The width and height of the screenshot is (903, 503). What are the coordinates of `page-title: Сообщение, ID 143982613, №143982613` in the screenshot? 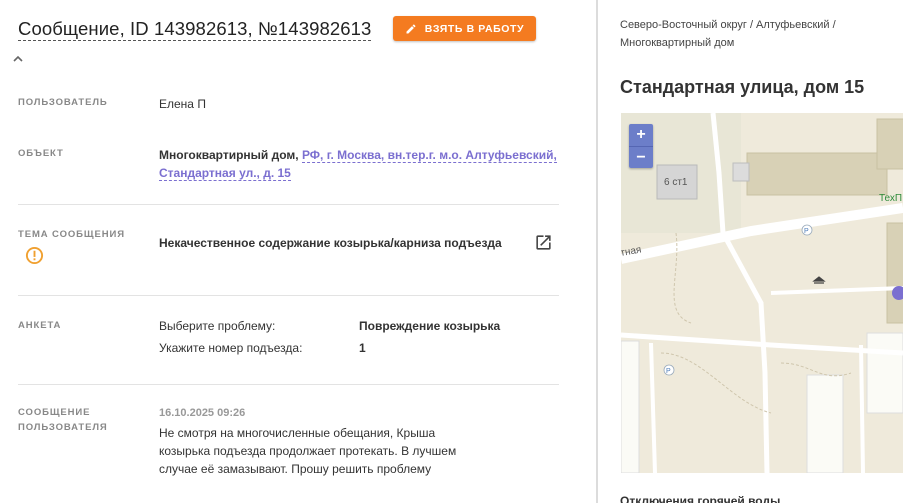 It's located at (195, 29).